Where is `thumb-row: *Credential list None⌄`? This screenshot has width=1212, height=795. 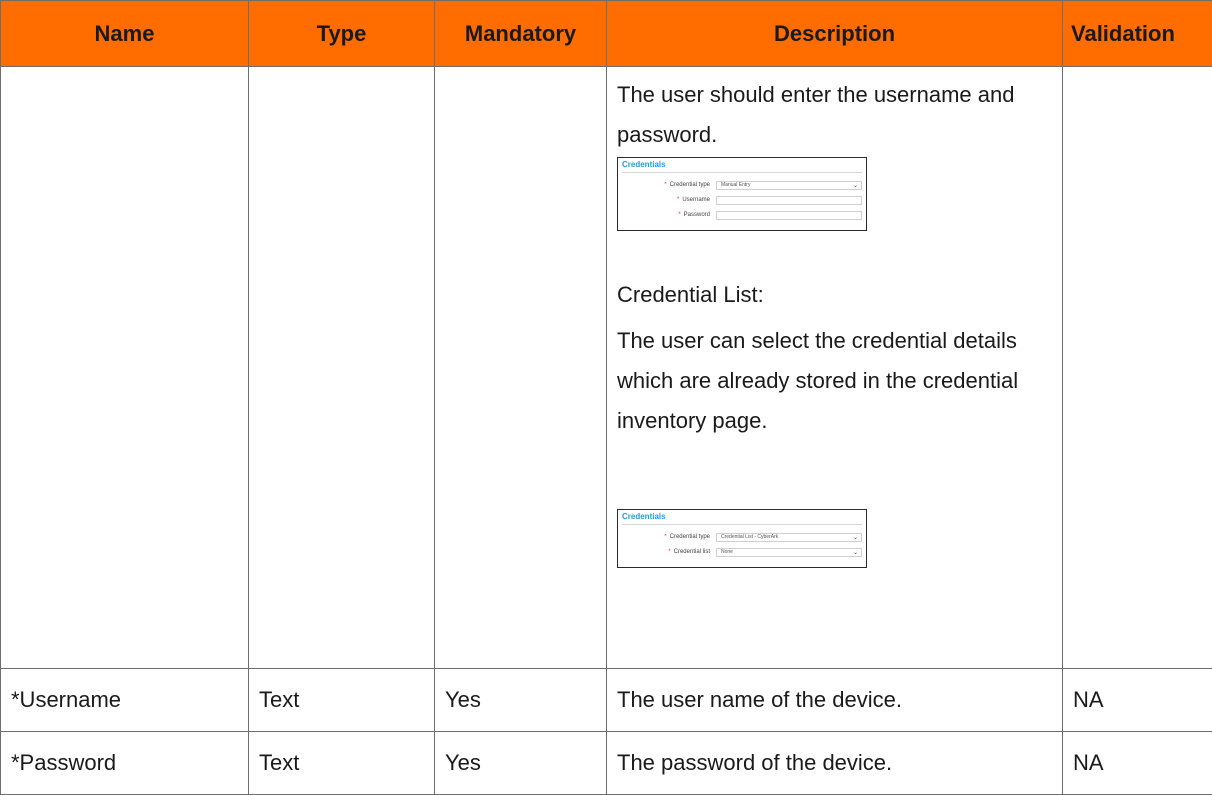 thumb-row: *Credential list None⌄ is located at coordinates (742, 552).